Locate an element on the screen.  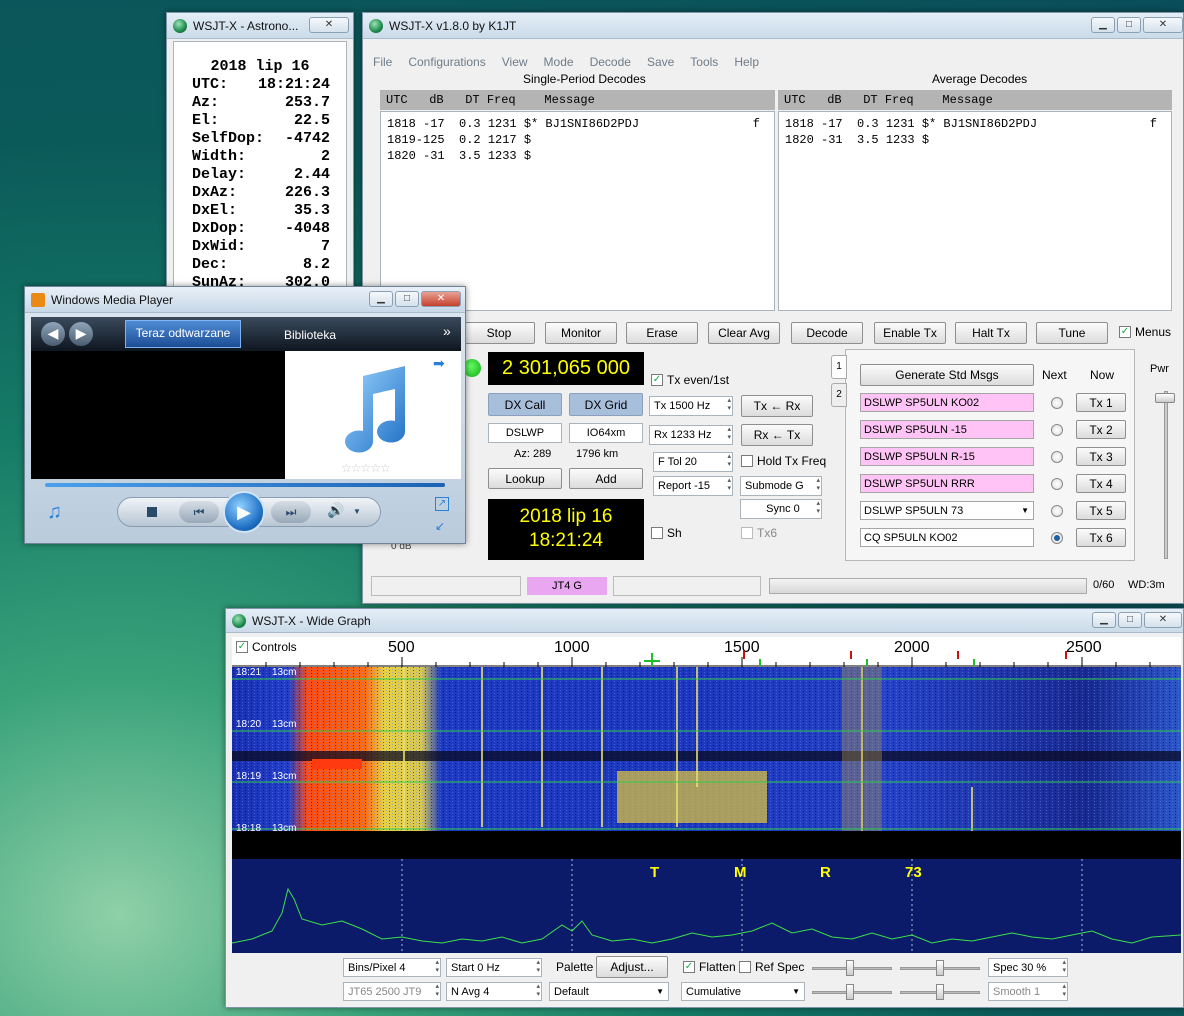
tx4-message: DSLWP SP5ULN RRR is located at coordinates (947, 483).